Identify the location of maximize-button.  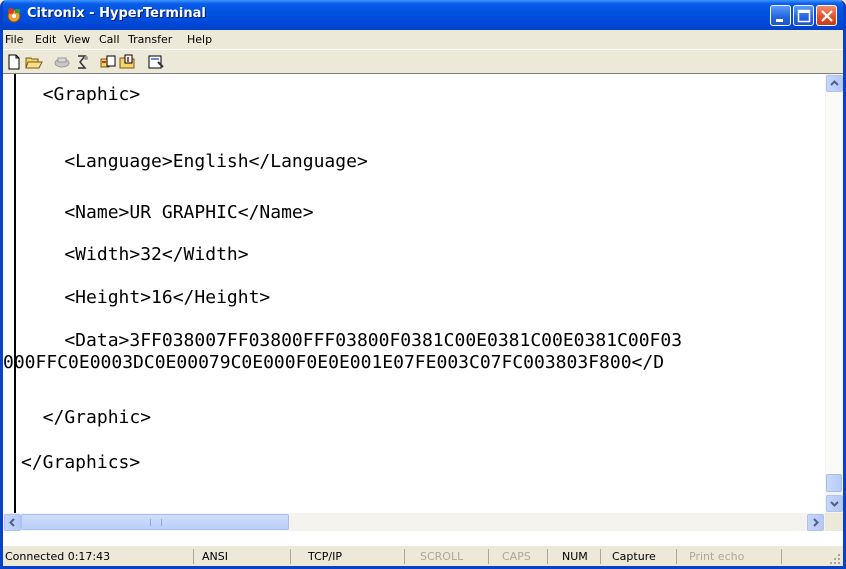
(803, 15).